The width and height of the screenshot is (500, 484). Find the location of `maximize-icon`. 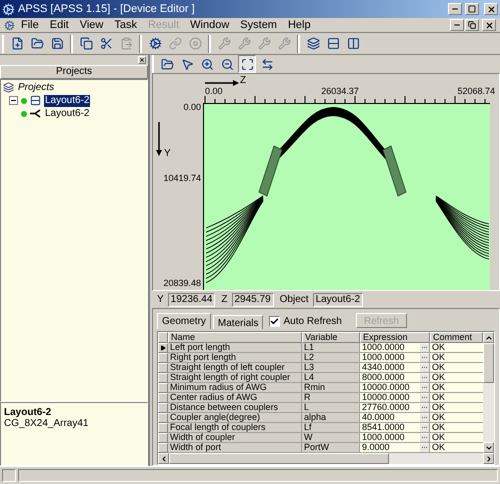

maximize-icon is located at coordinates (472, 9).